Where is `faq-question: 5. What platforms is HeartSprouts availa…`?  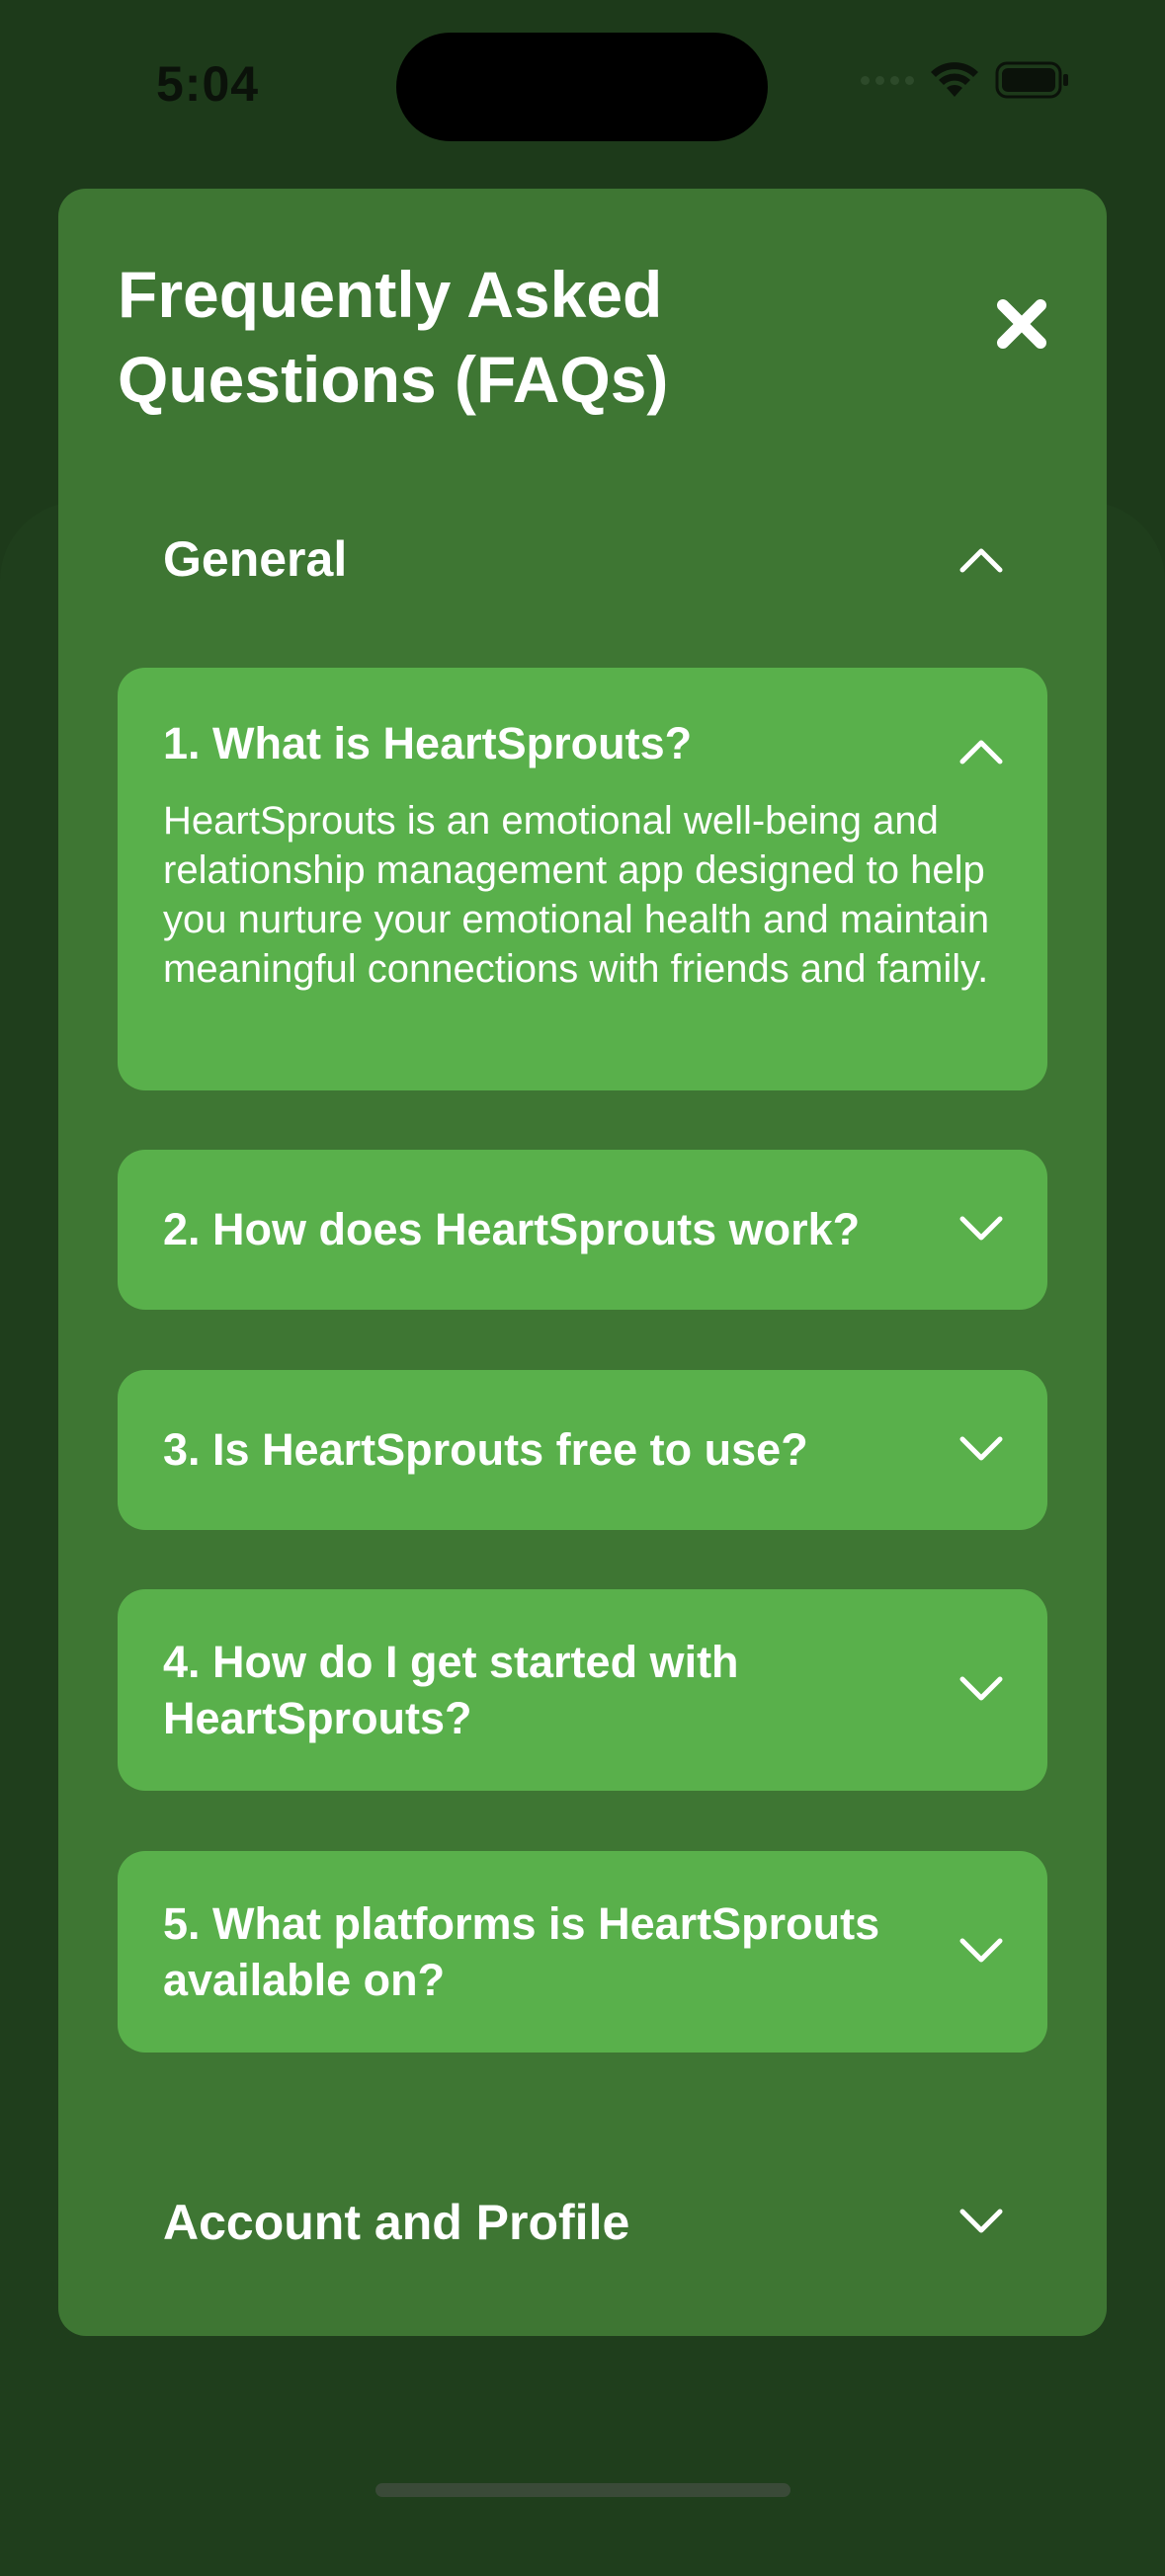
faq-question: 5. What platforms is HeartSprouts availa… is located at coordinates (521, 1951).